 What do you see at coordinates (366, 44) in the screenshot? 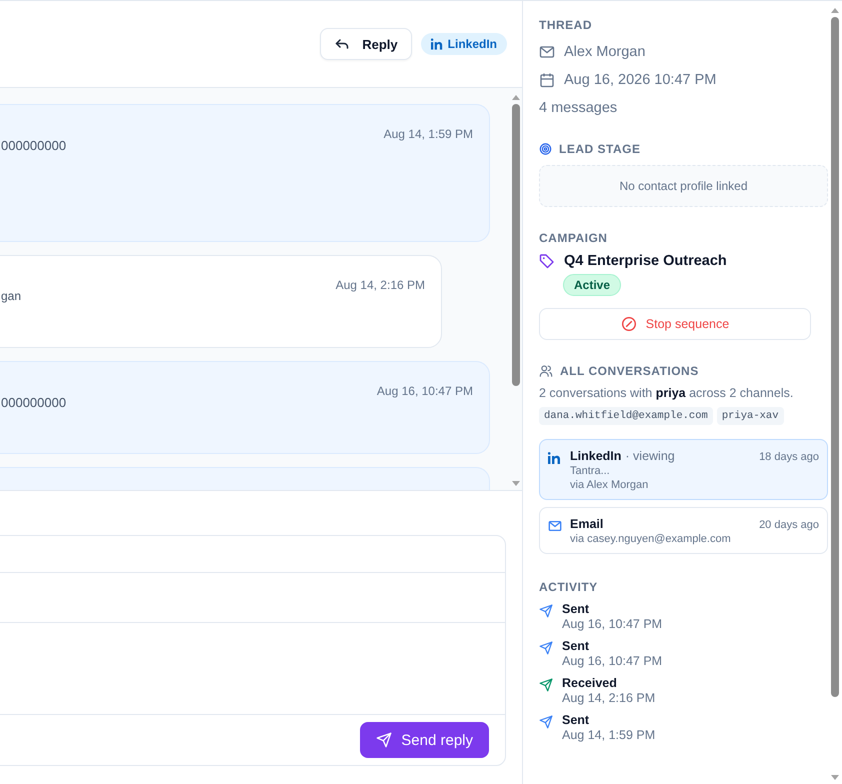
I see `reply-button: Reply` at bounding box center [366, 44].